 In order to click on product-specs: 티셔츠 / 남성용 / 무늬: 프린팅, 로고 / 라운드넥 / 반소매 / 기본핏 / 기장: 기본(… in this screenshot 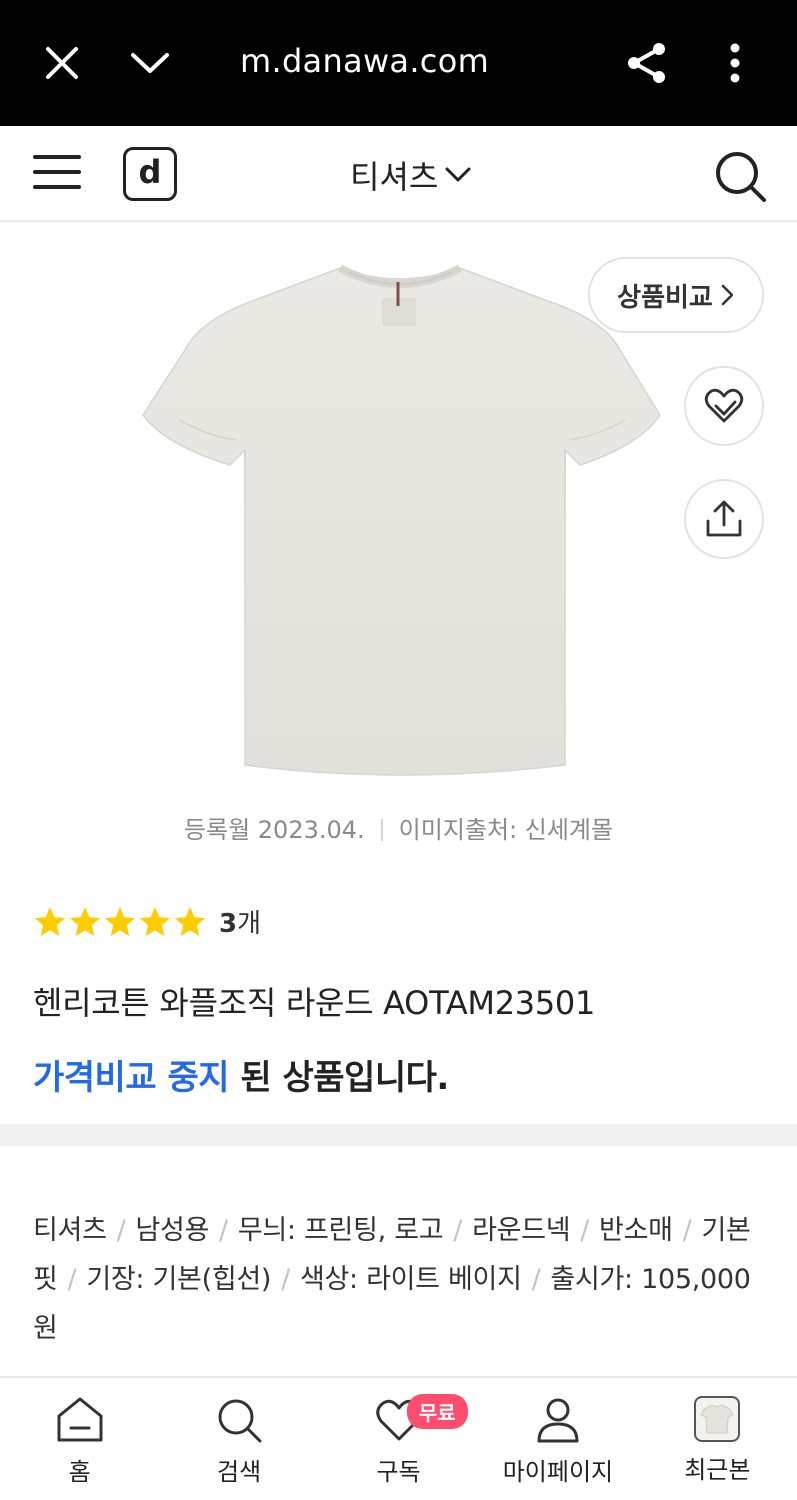, I will do `click(400, 1279)`.